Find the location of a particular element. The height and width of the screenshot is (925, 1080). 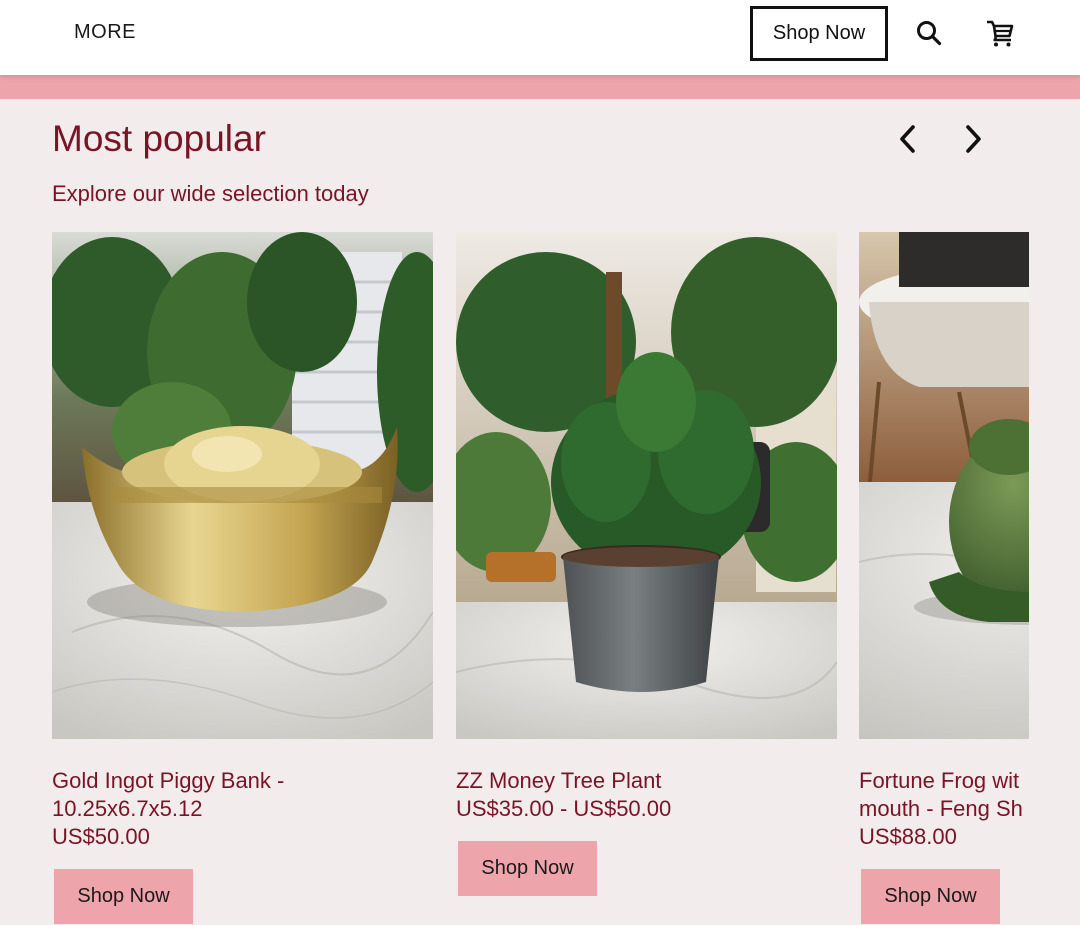

promo-band is located at coordinates (540, 87).